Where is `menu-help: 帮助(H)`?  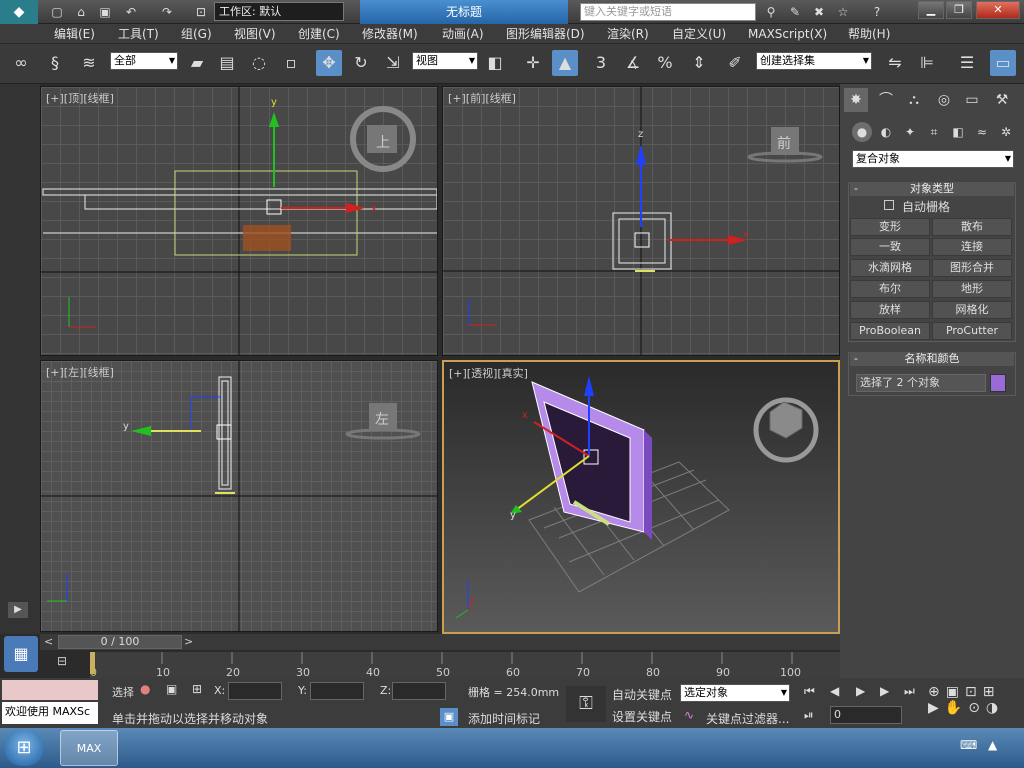 menu-help: 帮助(H) is located at coordinates (869, 34).